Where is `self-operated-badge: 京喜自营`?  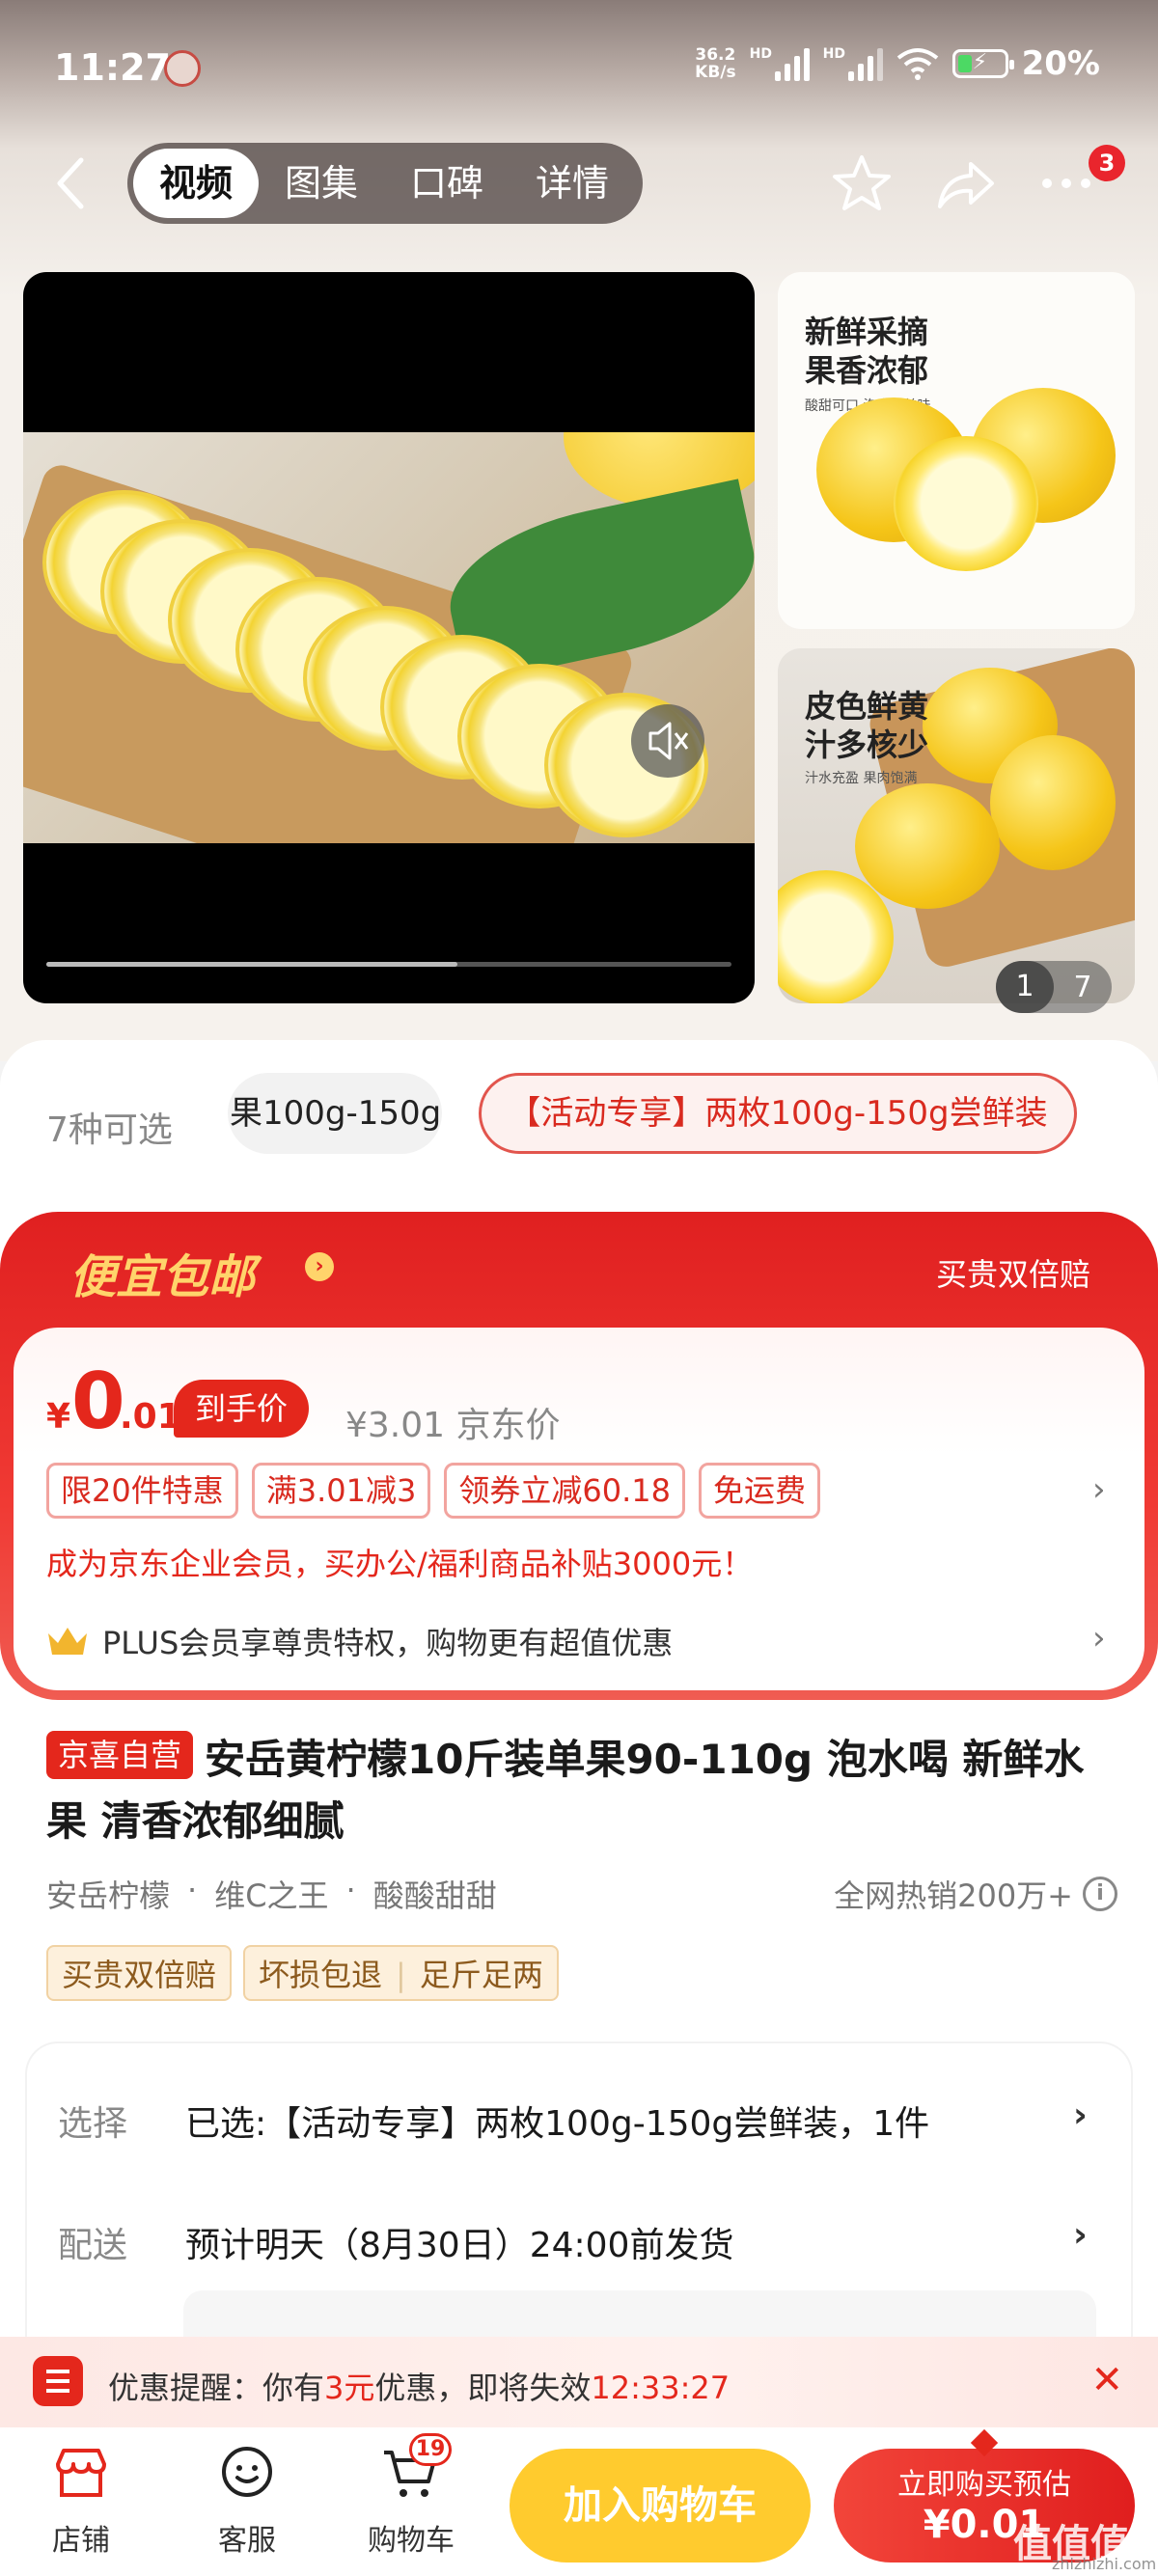
self-operated-badge: 京喜自营 is located at coordinates (120, 1755).